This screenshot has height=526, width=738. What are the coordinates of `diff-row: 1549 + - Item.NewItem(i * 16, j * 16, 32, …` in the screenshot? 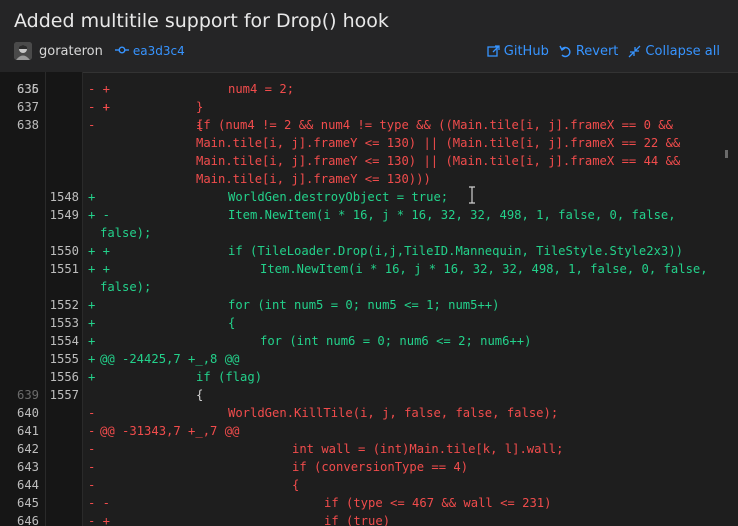 It's located at (369, 215).